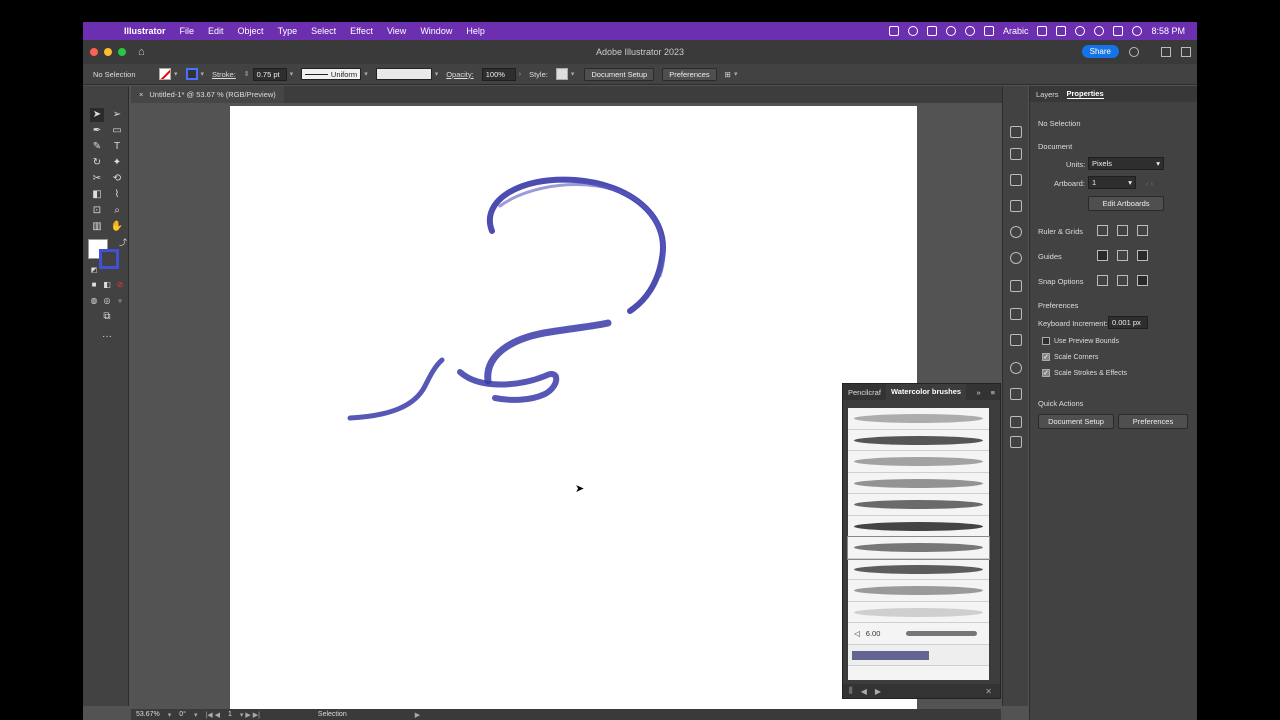  What do you see at coordinates (1118, 31) in the screenshot?
I see `control-center-icon` at bounding box center [1118, 31].